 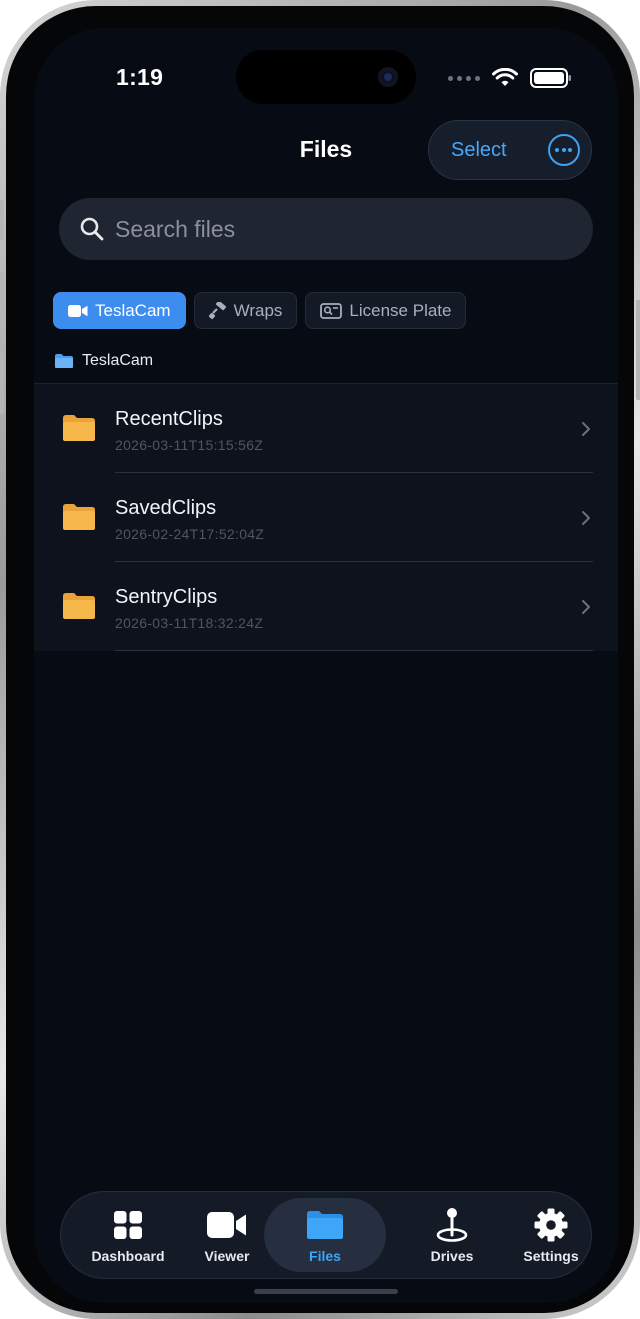 What do you see at coordinates (388, 77) in the screenshot?
I see `camera-icon` at bounding box center [388, 77].